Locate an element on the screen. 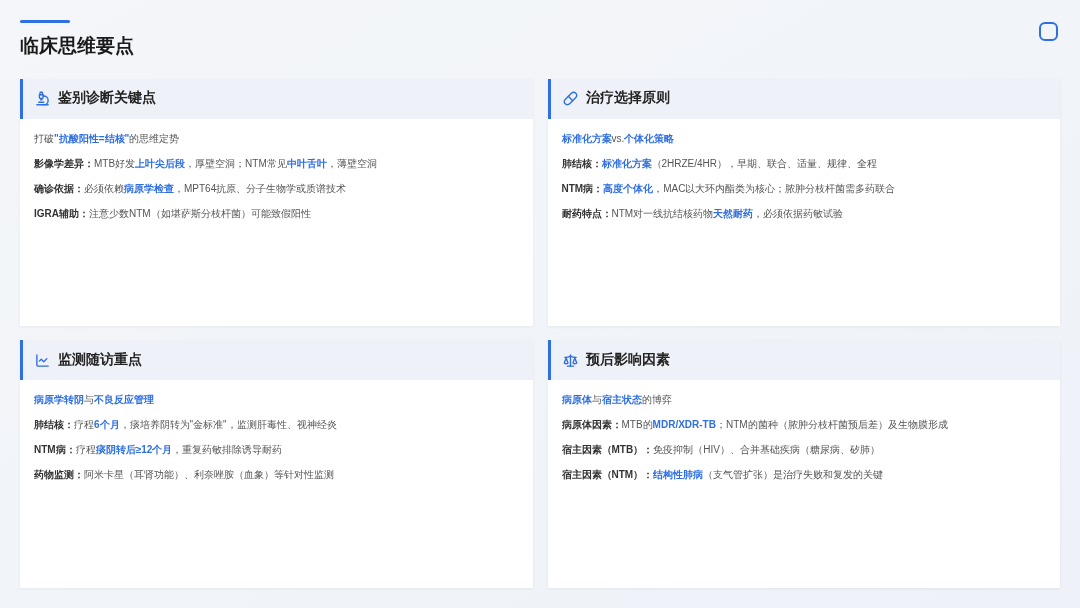 Image resolution: width=1080 pixels, height=608 pixels. card-title: 监测随访重点 is located at coordinates (100, 360).